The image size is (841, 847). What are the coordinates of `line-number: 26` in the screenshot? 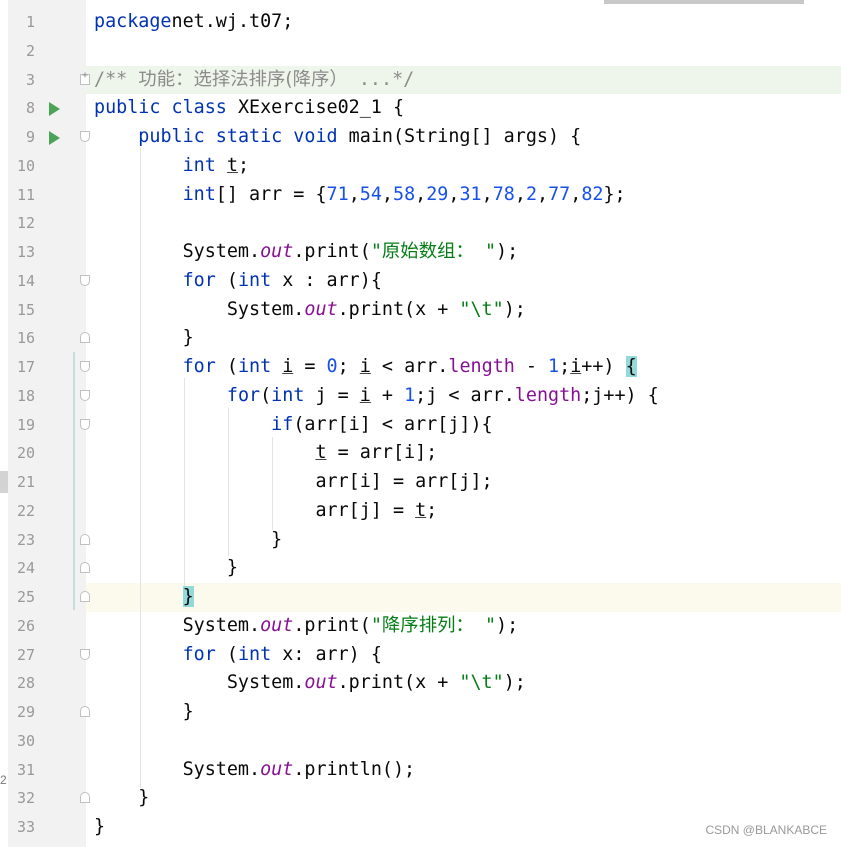 It's located at (21, 626).